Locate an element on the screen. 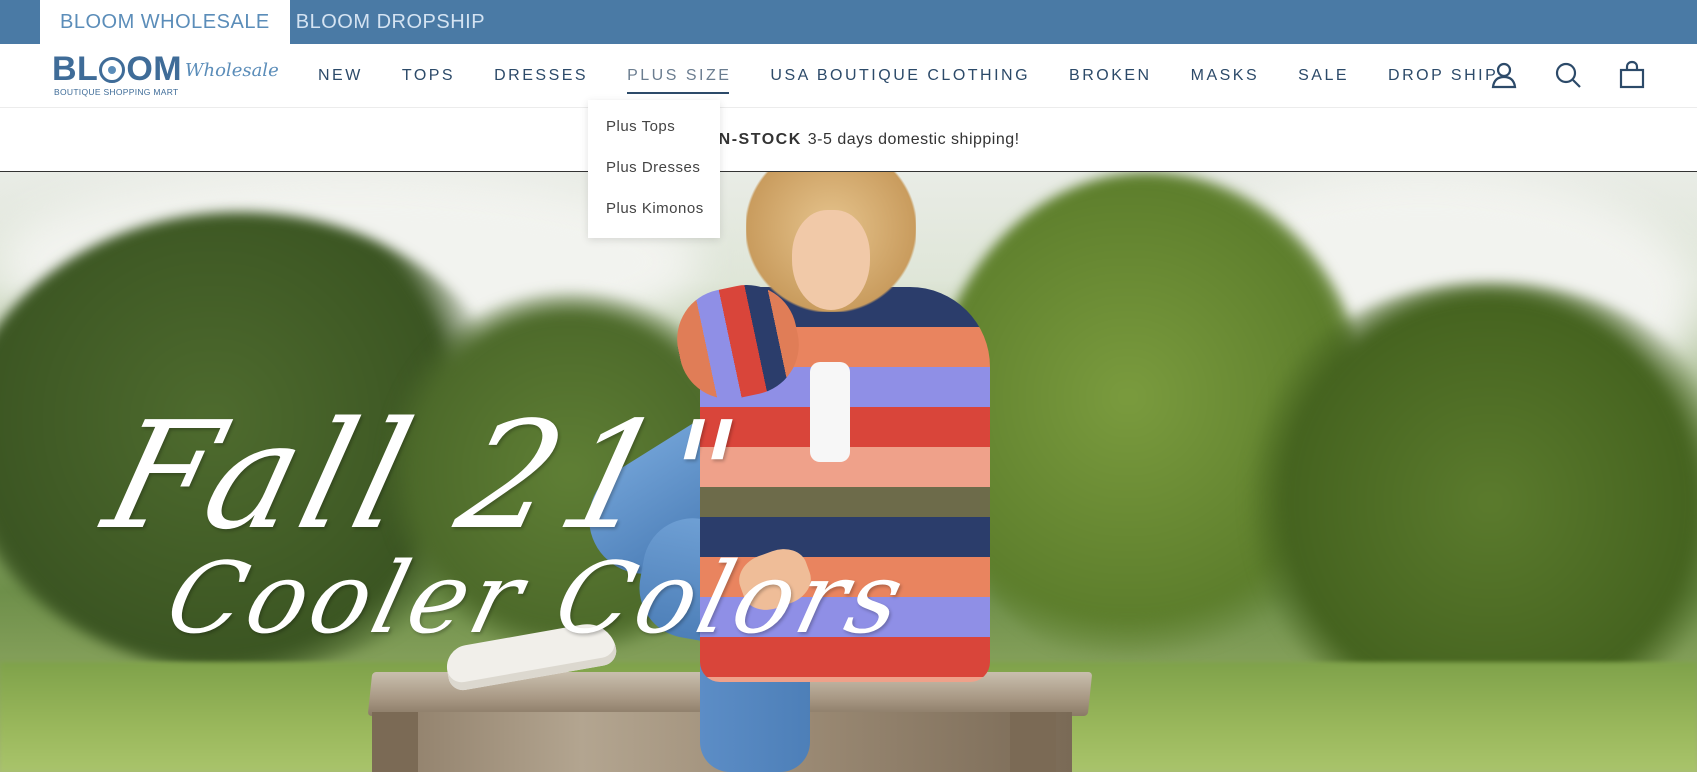 This screenshot has width=1697, height=772. header-actions is located at coordinates (1568, 75).